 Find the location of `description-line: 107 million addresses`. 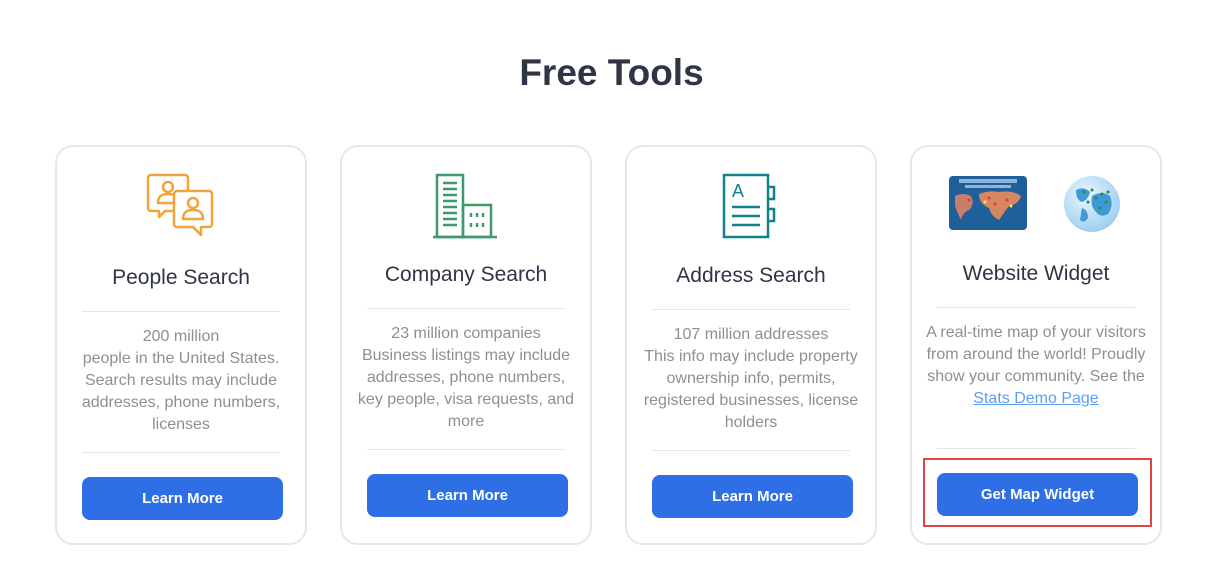

description-line: 107 million addresses is located at coordinates (751, 334).